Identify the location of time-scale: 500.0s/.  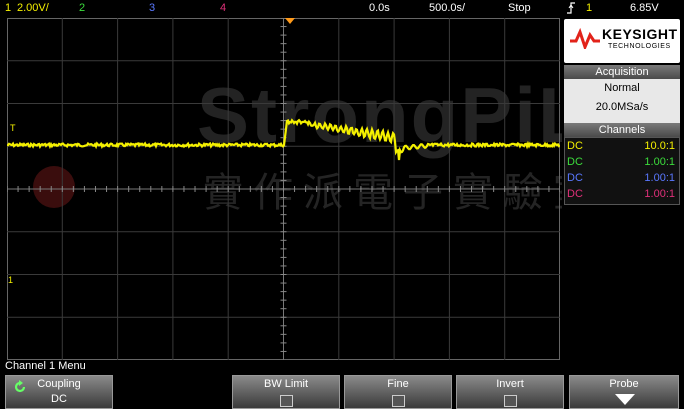
(447, 8).